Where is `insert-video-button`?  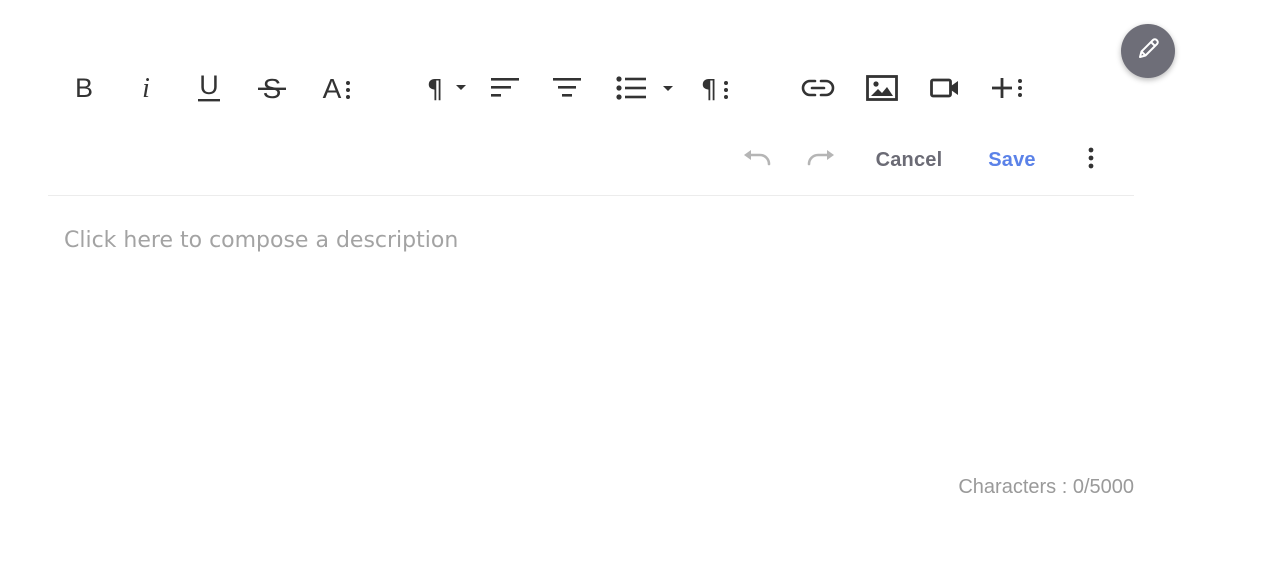 insert-video-button is located at coordinates (945, 88).